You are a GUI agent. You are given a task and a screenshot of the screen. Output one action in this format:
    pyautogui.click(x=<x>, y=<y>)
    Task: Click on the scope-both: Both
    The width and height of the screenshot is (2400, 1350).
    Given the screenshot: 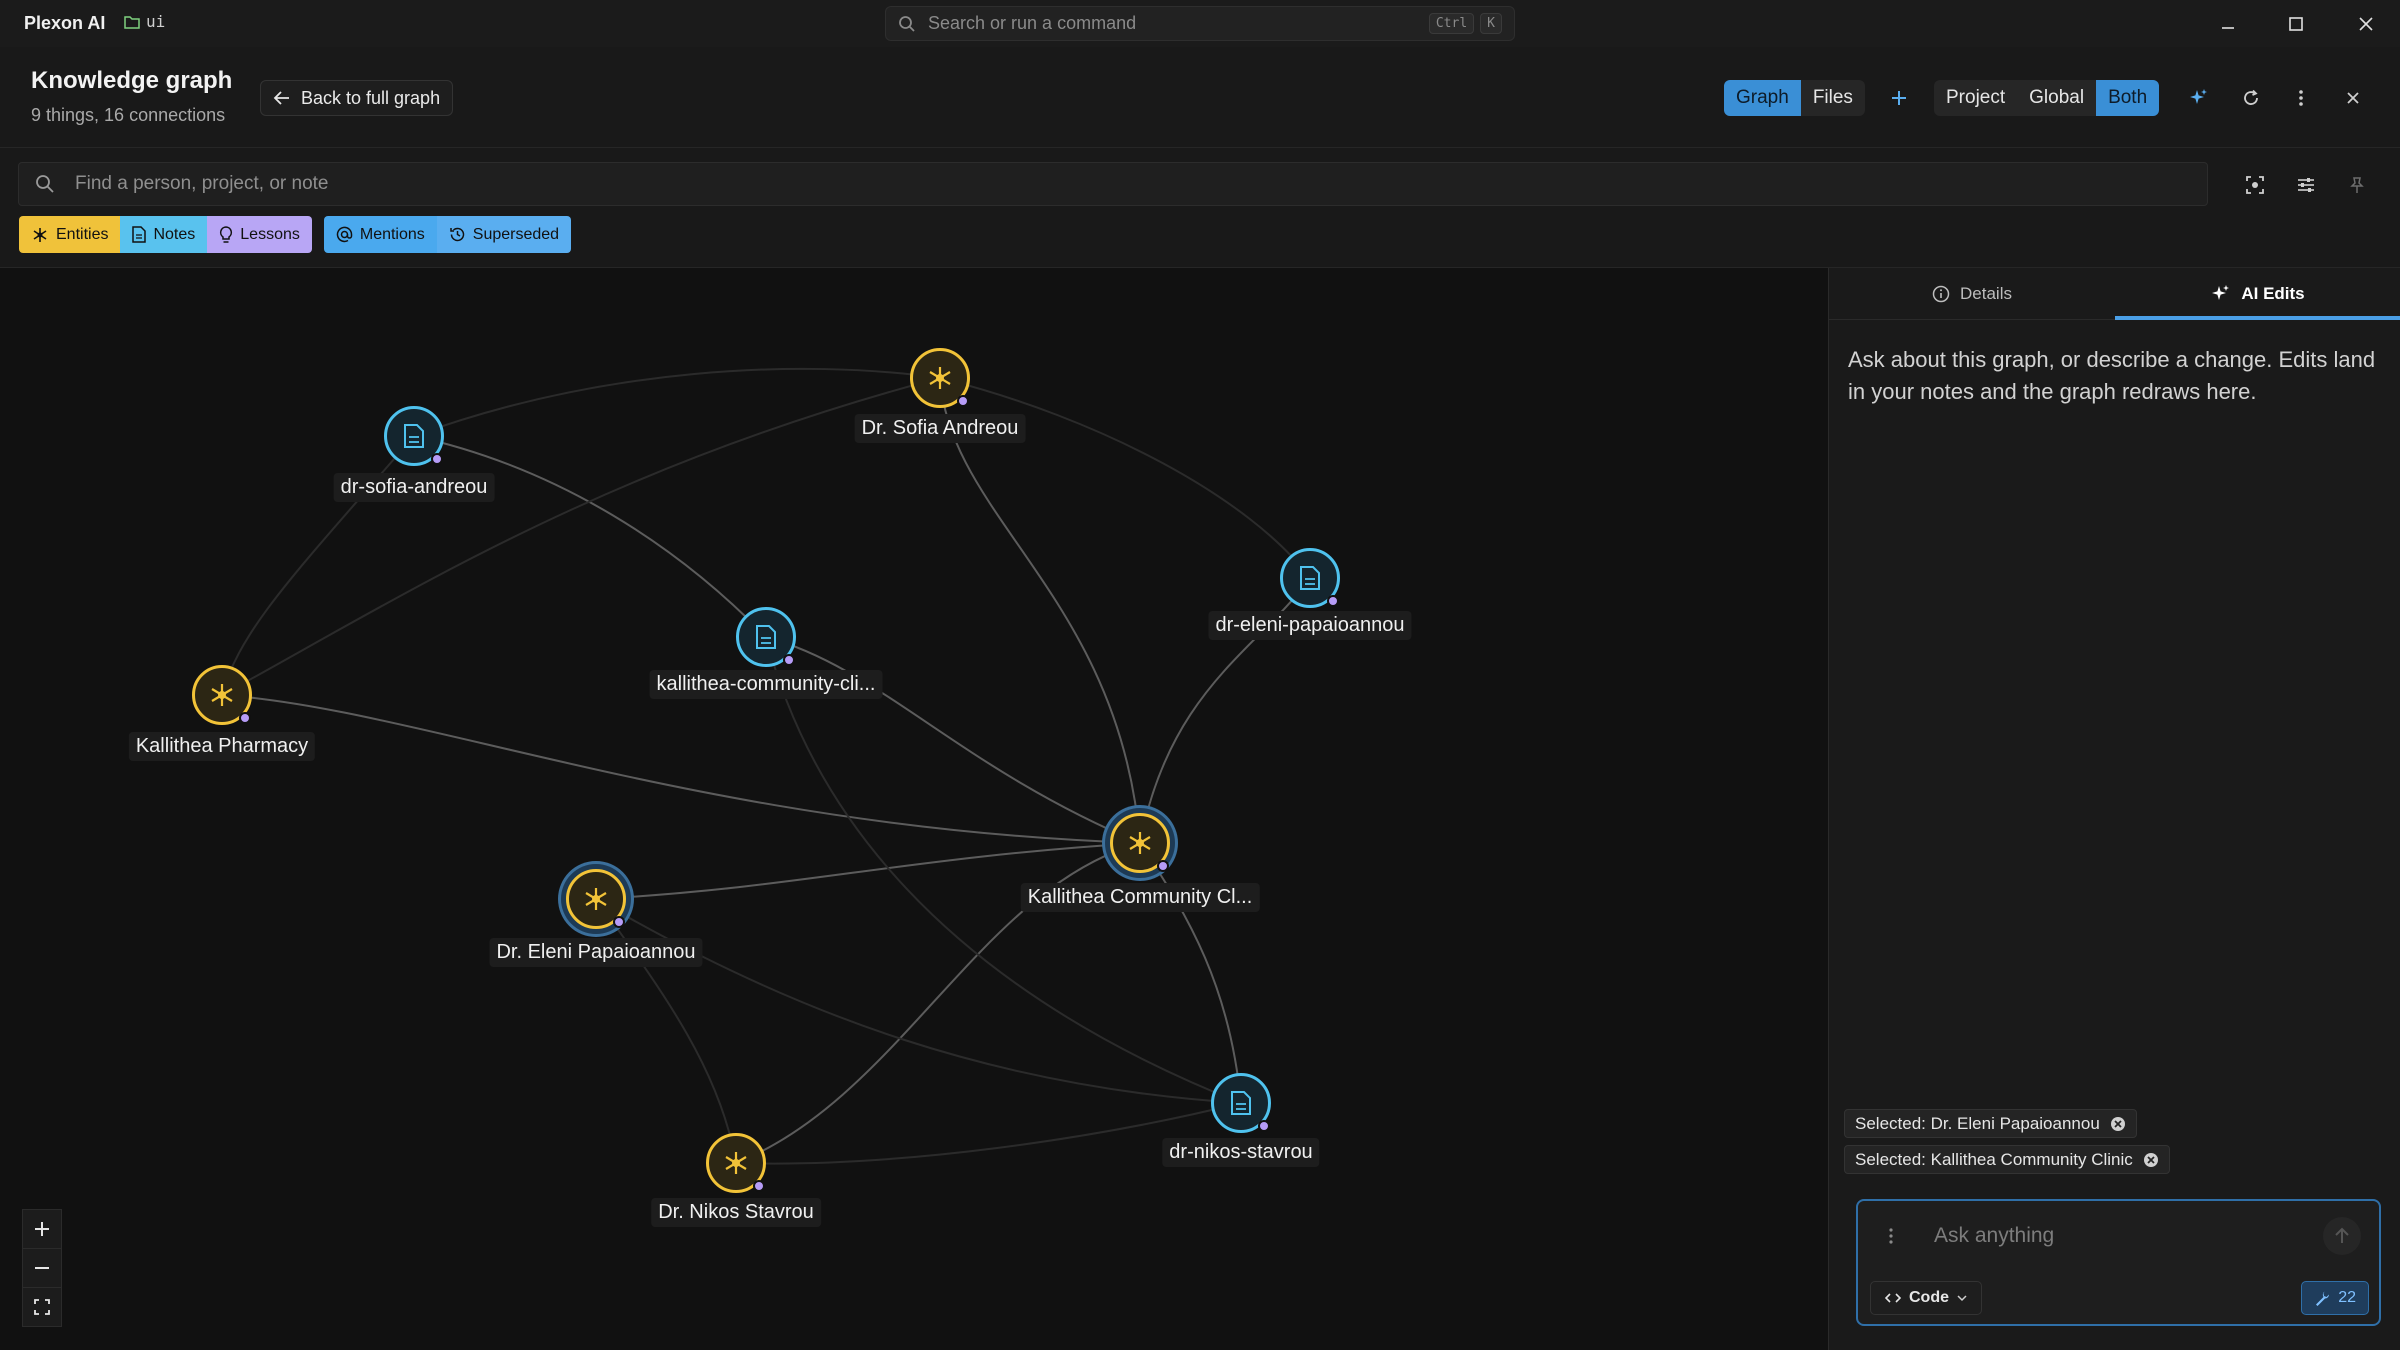 What is the action you would take?
    pyautogui.click(x=2128, y=98)
    